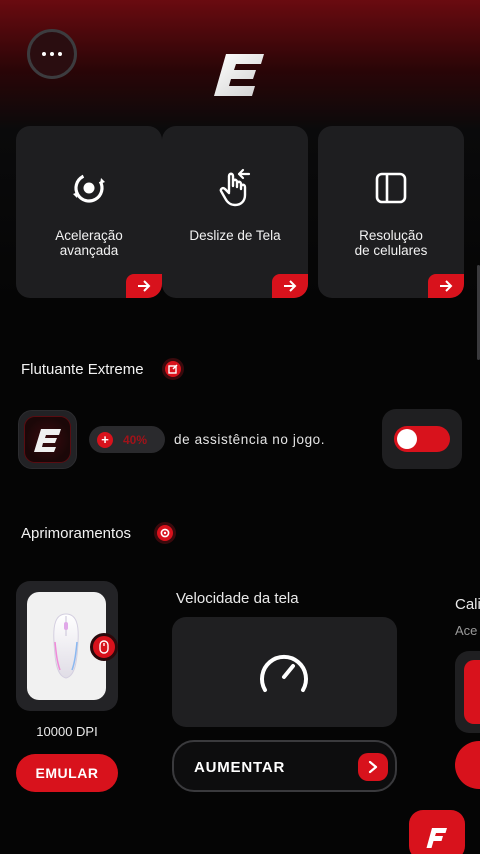 The width and height of the screenshot is (480, 854). What do you see at coordinates (391, 212) in the screenshot?
I see `card-resolucao: Resolução de celulares` at bounding box center [391, 212].